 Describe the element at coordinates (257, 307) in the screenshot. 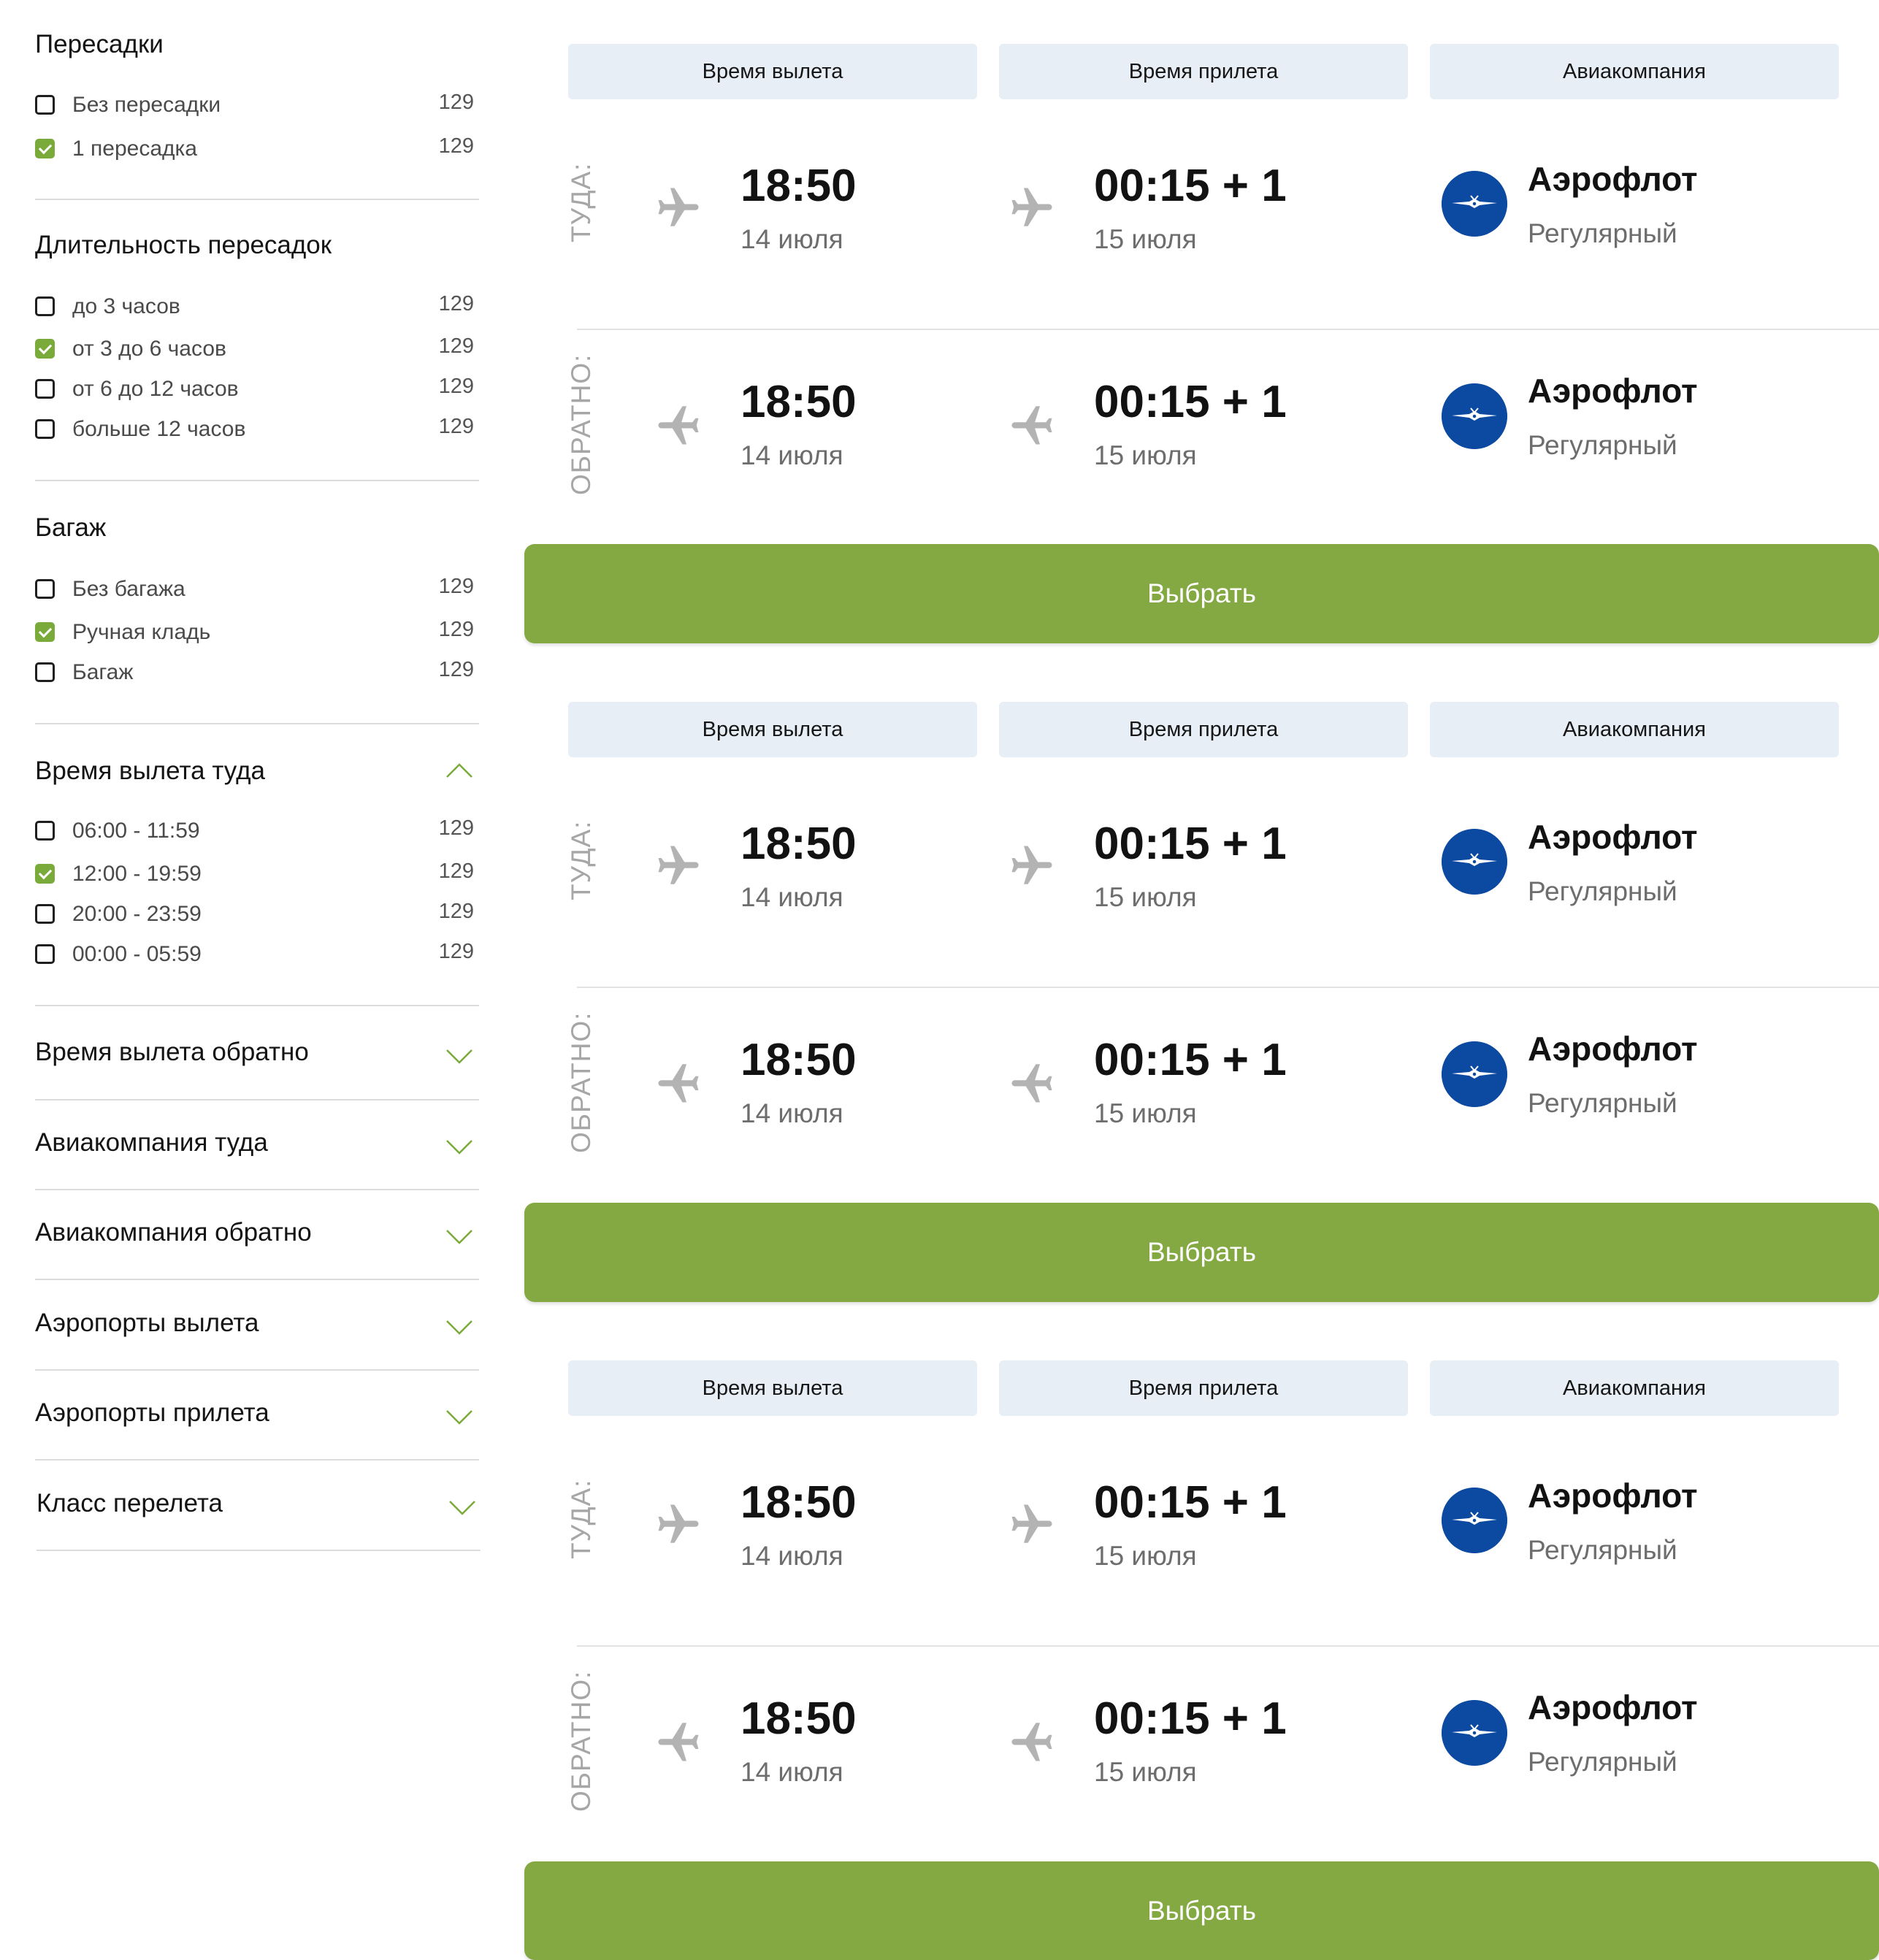

I see `filter-option: до 3 часов 129` at that location.